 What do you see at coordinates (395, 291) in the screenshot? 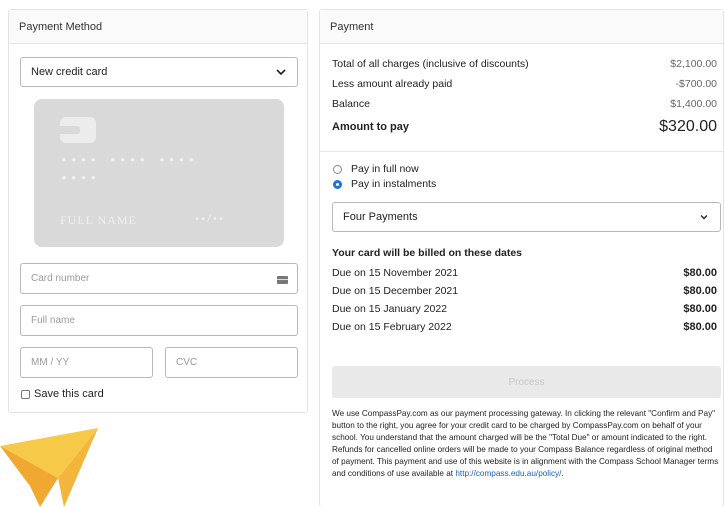
I see `schedule-date: Due on 15 December 2021` at bounding box center [395, 291].